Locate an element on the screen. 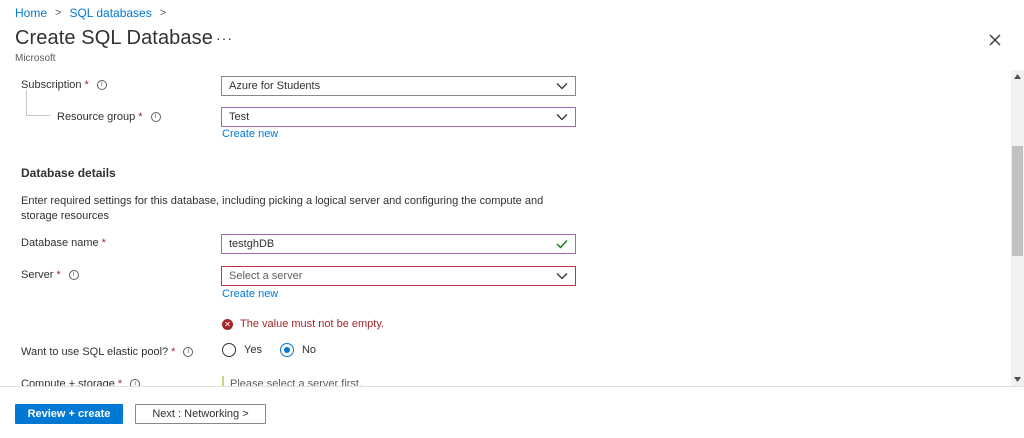 Image resolution: width=1024 pixels, height=438 pixels. checkmark-icon is located at coordinates (562, 244).